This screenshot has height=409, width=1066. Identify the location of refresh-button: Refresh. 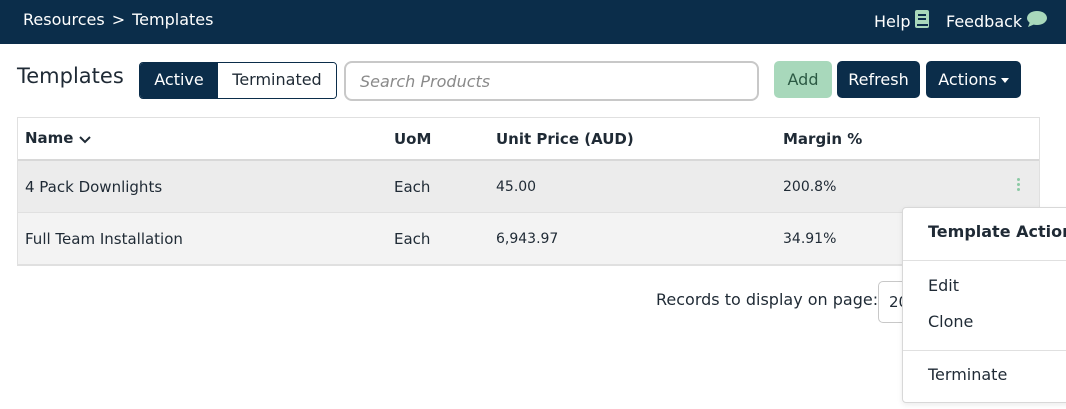
(878, 79).